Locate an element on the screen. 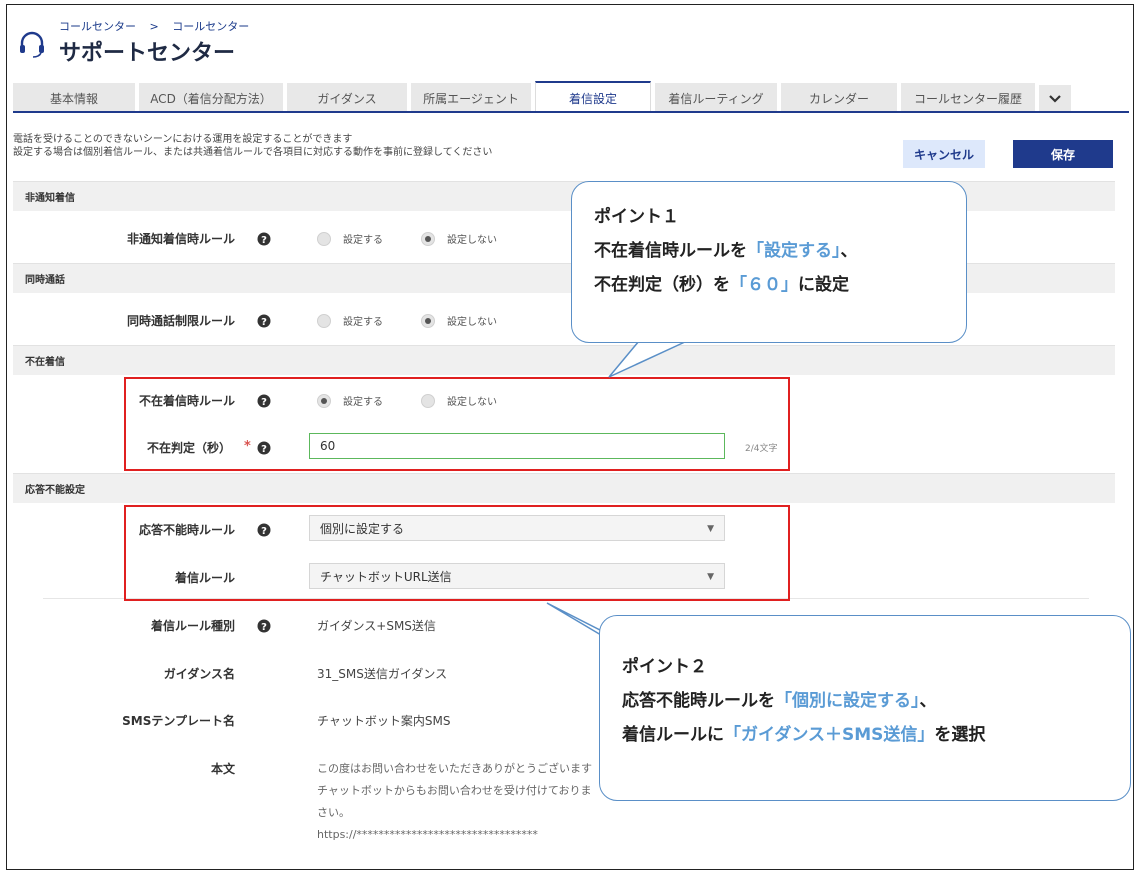 The image size is (1140, 875). callout-heading: ポイント２ is located at coordinates (664, 667).